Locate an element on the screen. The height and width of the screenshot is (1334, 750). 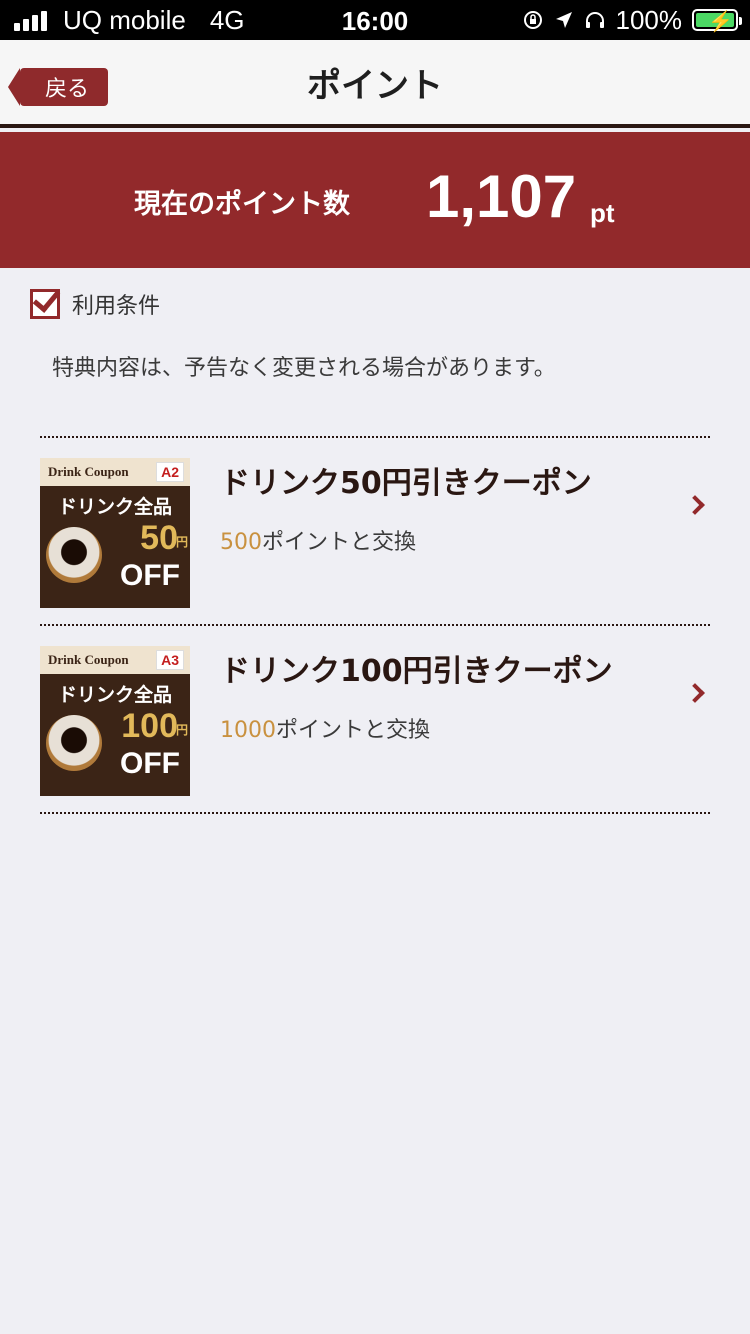
terms-notice: 特典内容は、予告なく変更される場合があります。 is located at coordinates (304, 368).